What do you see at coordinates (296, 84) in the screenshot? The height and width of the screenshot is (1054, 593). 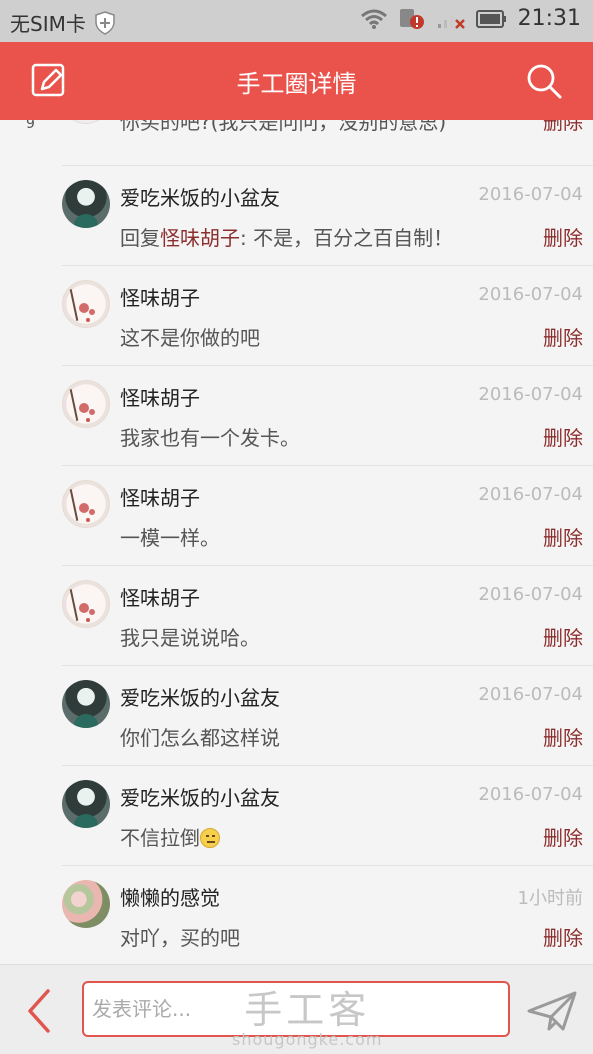 I see `page-title: 手工圈详情` at bounding box center [296, 84].